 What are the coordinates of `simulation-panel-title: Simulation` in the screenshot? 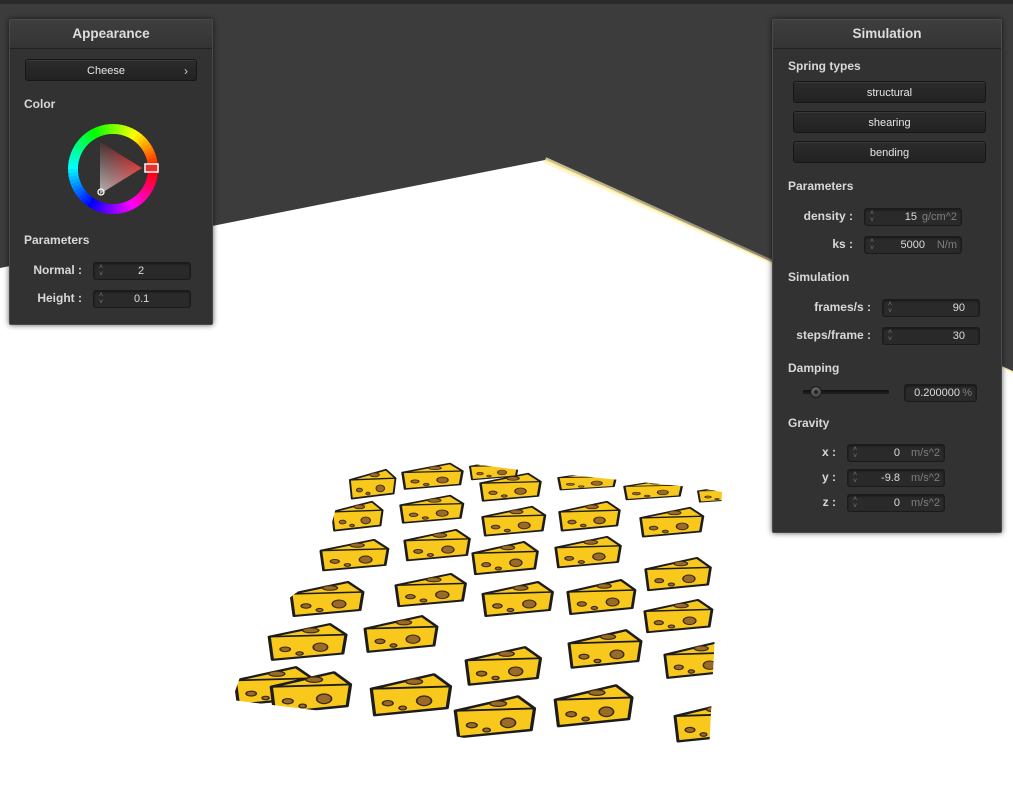 It's located at (887, 34).